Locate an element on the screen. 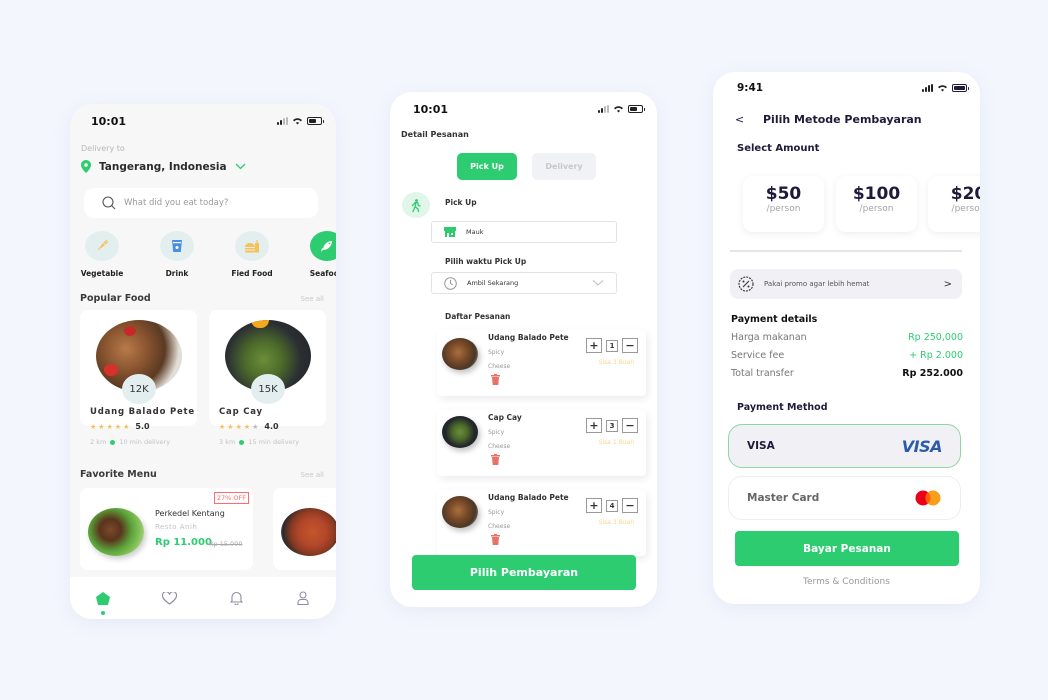 The image size is (1048, 700). back-button: < is located at coordinates (739, 119).